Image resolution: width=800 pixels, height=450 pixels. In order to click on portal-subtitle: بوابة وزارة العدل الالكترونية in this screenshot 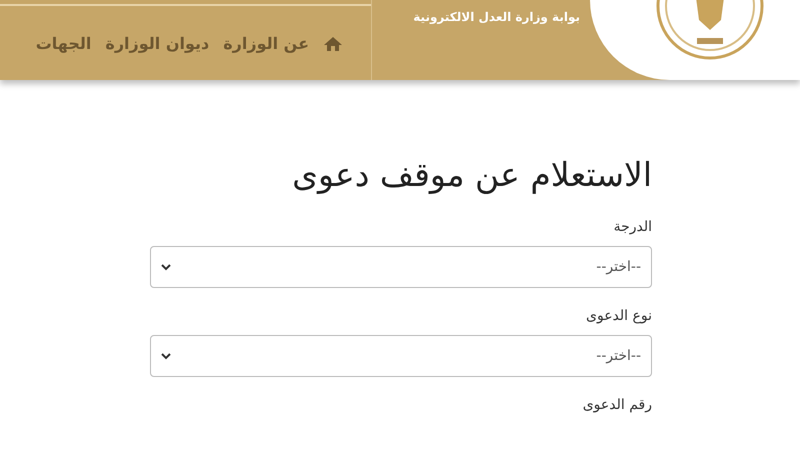, I will do `click(496, 17)`.